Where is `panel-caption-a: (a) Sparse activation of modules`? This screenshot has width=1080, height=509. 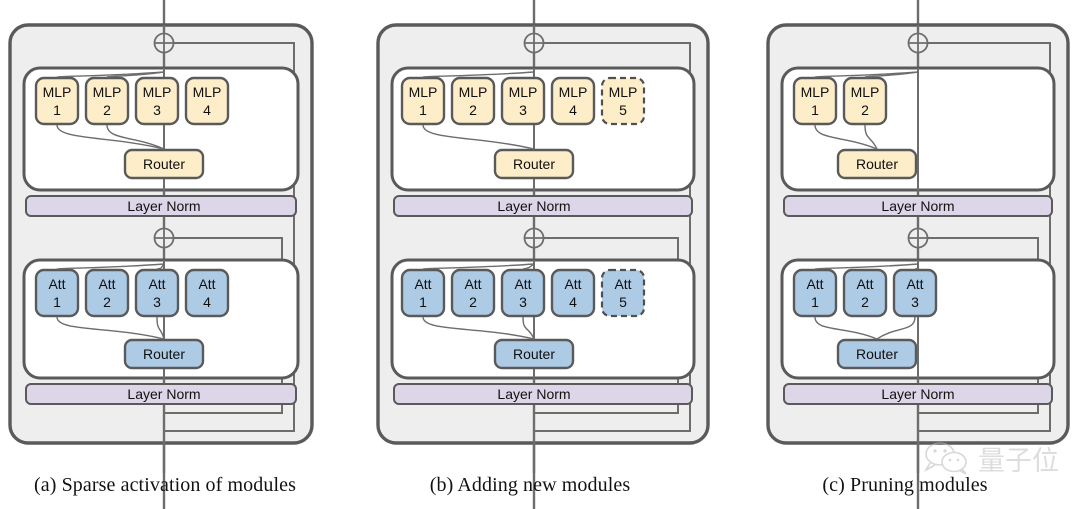 panel-caption-a: (a) Sparse activation of modules is located at coordinates (164, 485).